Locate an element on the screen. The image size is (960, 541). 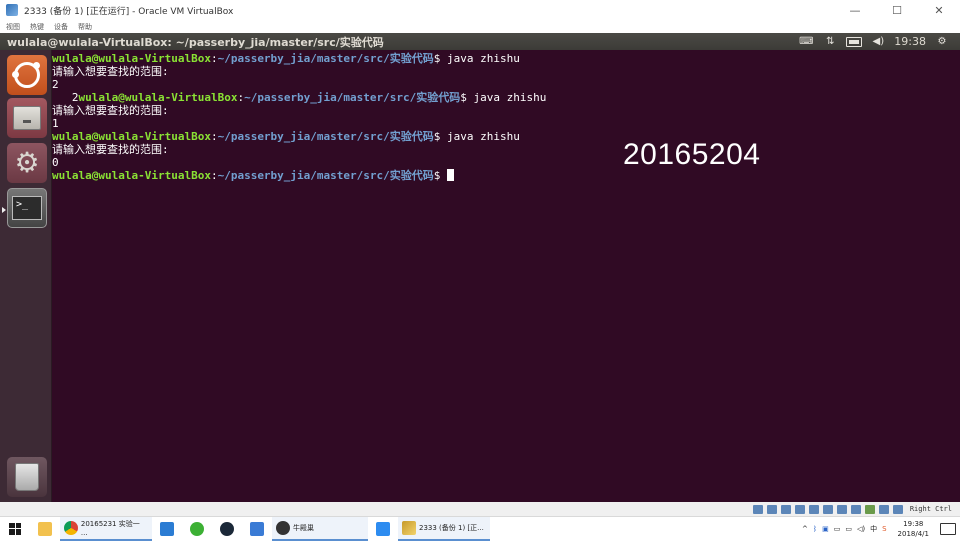
mouse-integration-icon is located at coordinates (883, 509).